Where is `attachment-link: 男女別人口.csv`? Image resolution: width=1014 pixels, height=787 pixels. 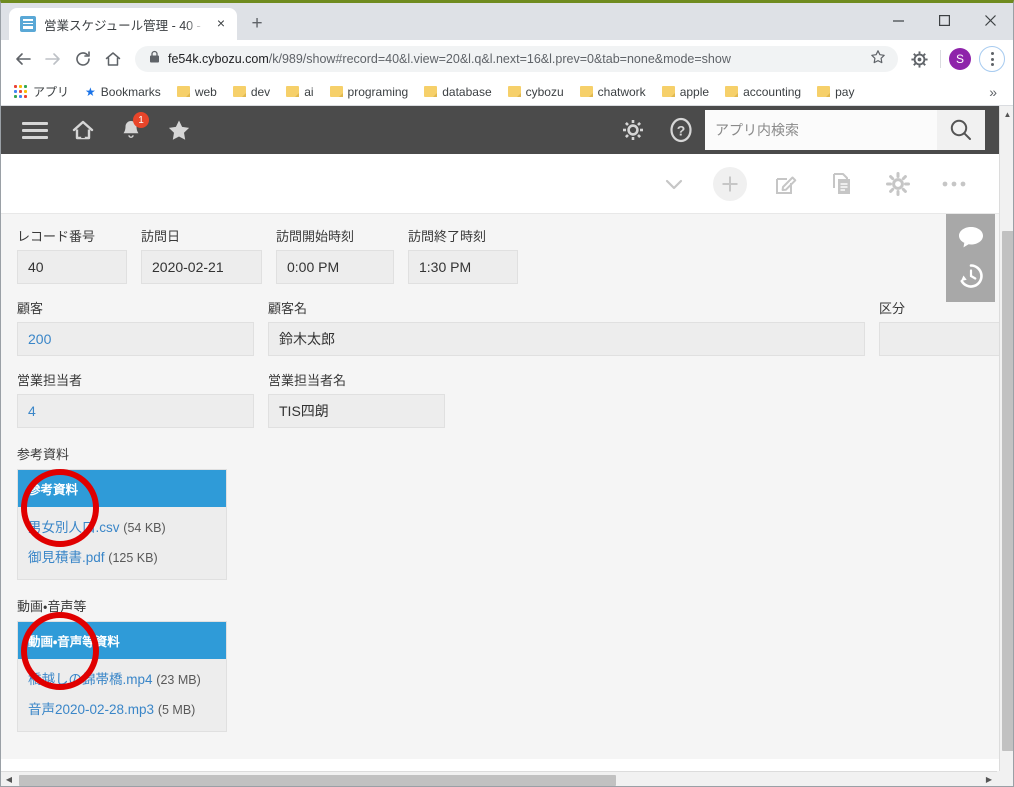
attachment-link: 男女別人口.csv is located at coordinates (74, 527).